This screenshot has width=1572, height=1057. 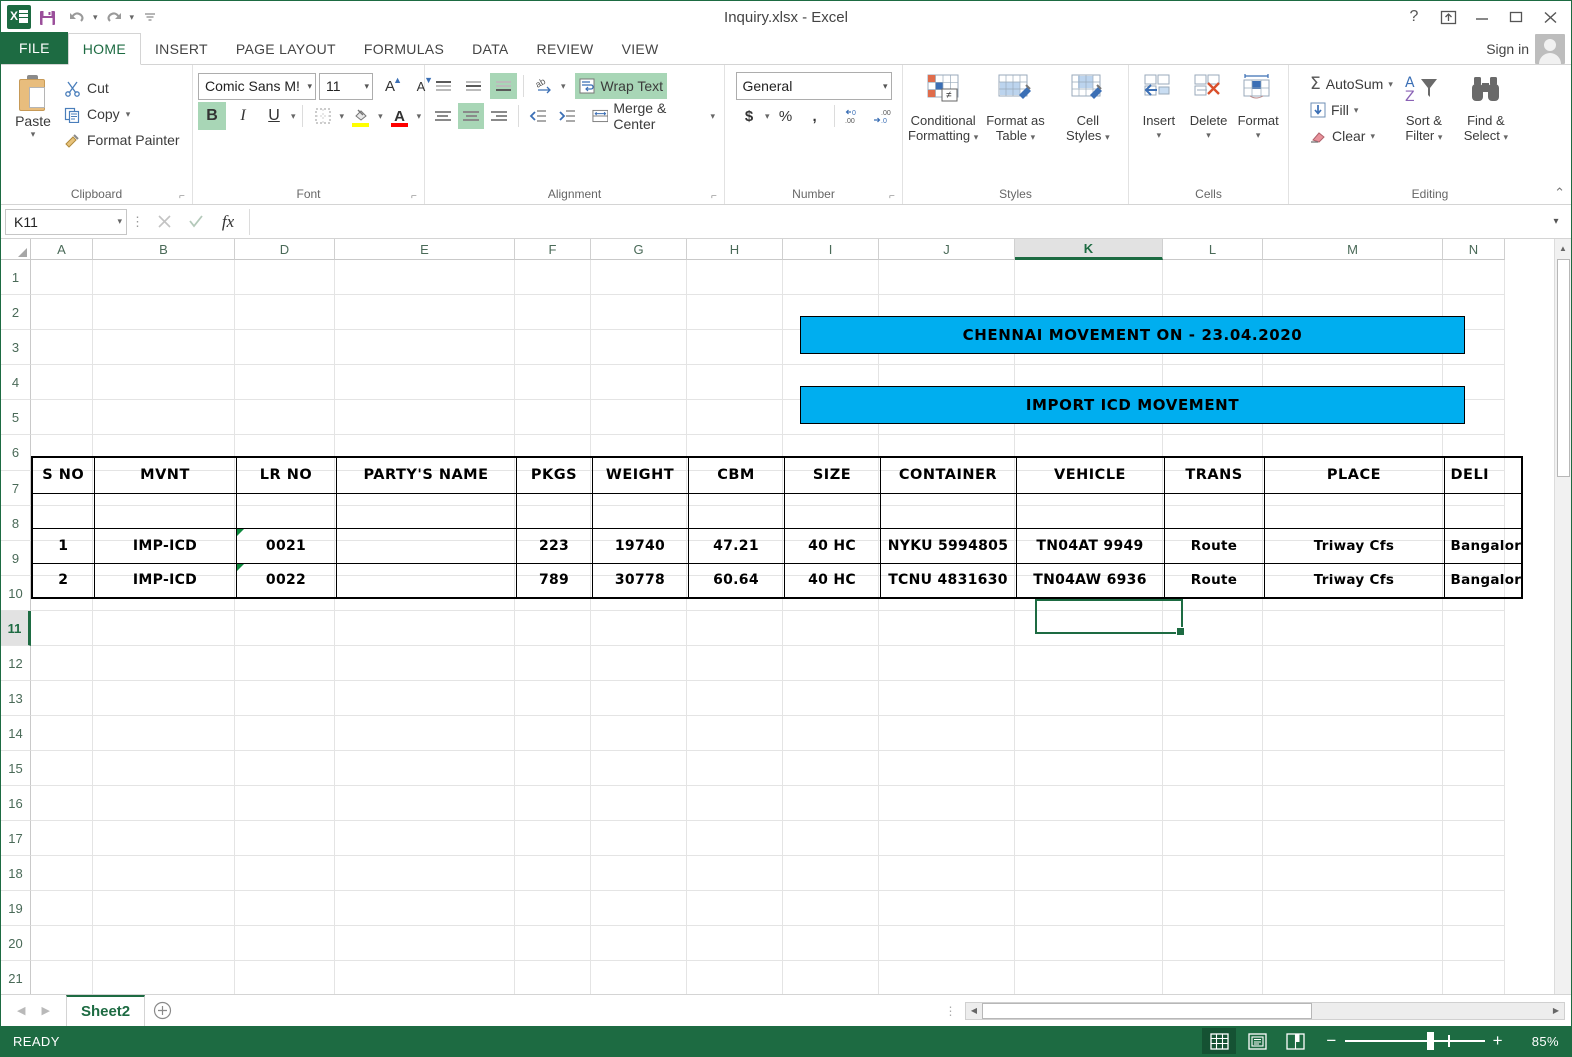 I want to click on previous-sheet-icon: ◀, so click(x=21, y=1010).